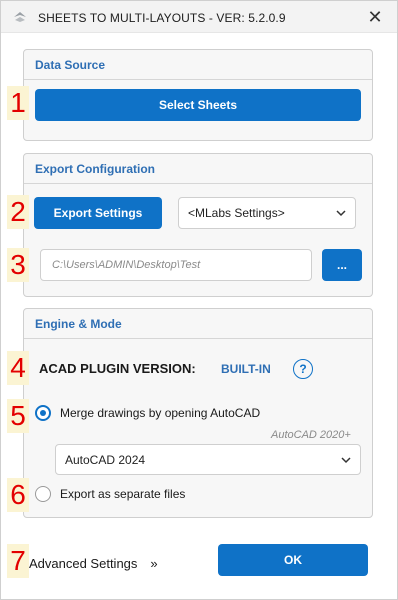 The width and height of the screenshot is (398, 600). I want to click on settings-dropdown: <MLabs Settings>, so click(267, 213).